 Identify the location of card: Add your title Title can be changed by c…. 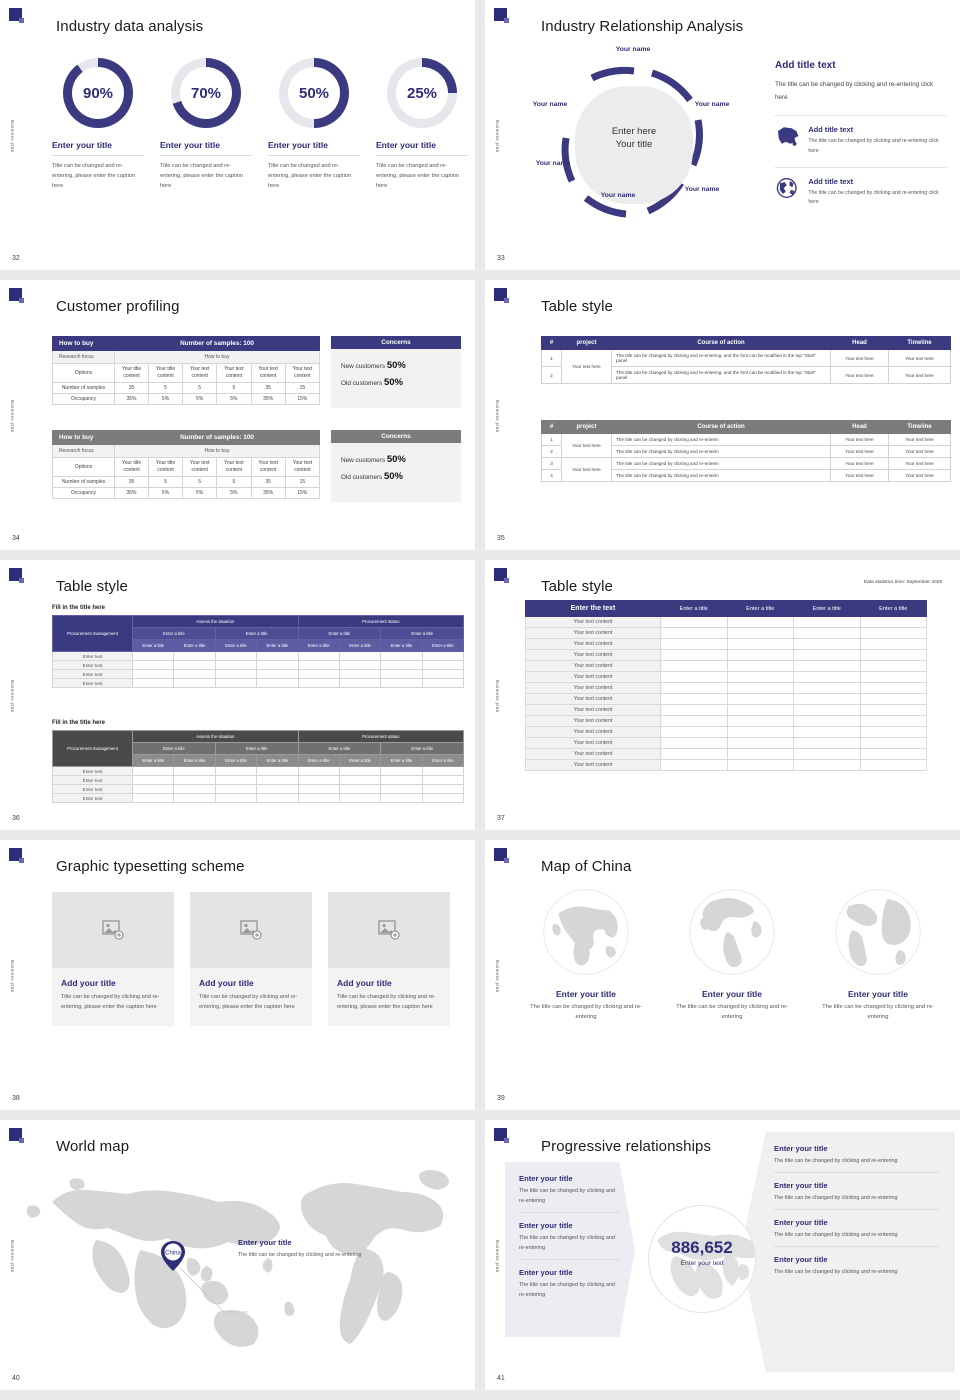
(113, 959).